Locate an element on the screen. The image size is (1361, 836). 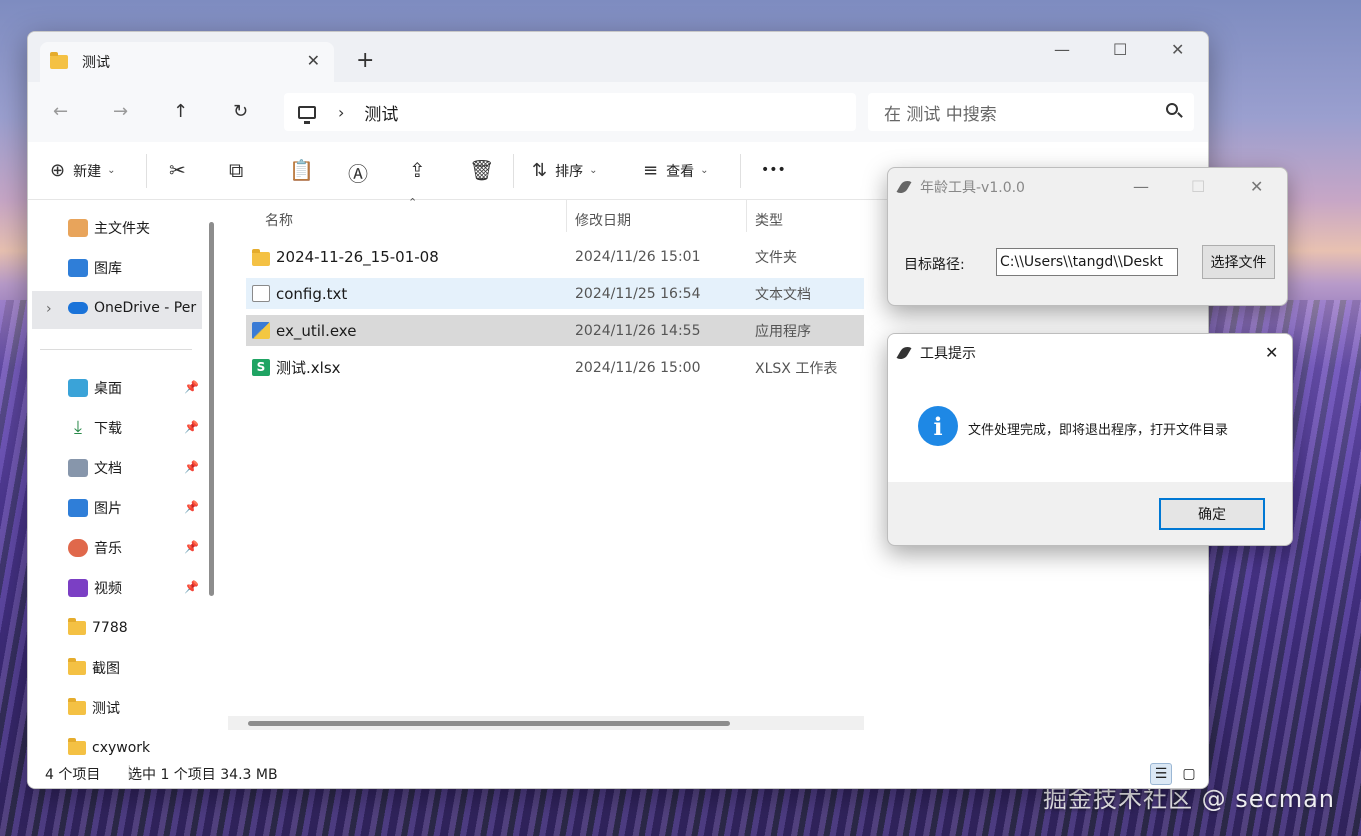
details-view-icon: ☰ is located at coordinates (1161, 774).